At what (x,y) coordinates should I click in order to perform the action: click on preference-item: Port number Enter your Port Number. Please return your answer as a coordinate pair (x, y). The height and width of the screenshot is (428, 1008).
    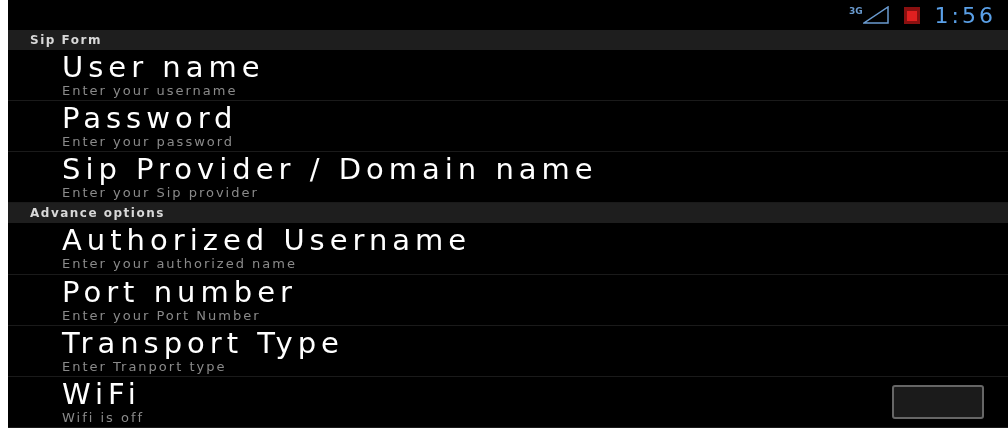
    Looking at the image, I should click on (508, 300).